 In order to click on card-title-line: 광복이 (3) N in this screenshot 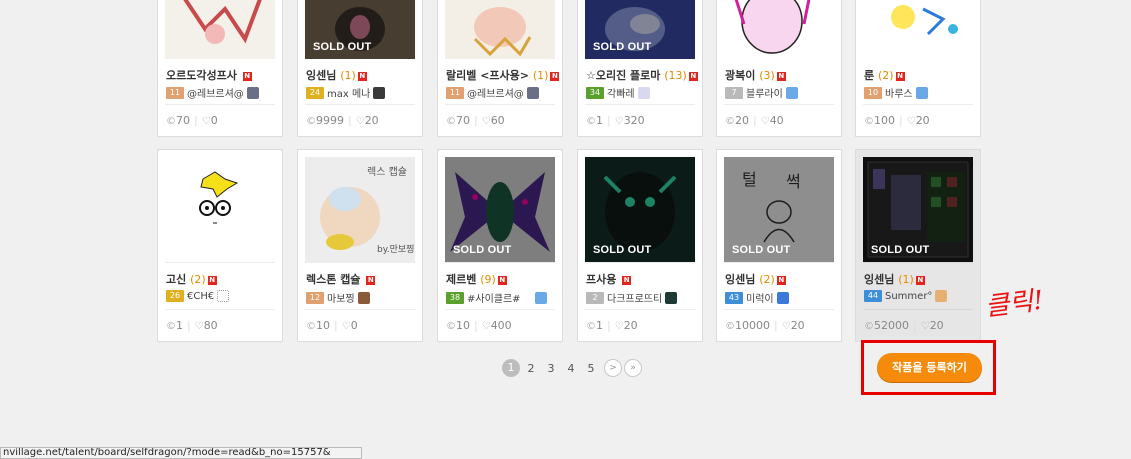, I will do `click(755, 75)`.